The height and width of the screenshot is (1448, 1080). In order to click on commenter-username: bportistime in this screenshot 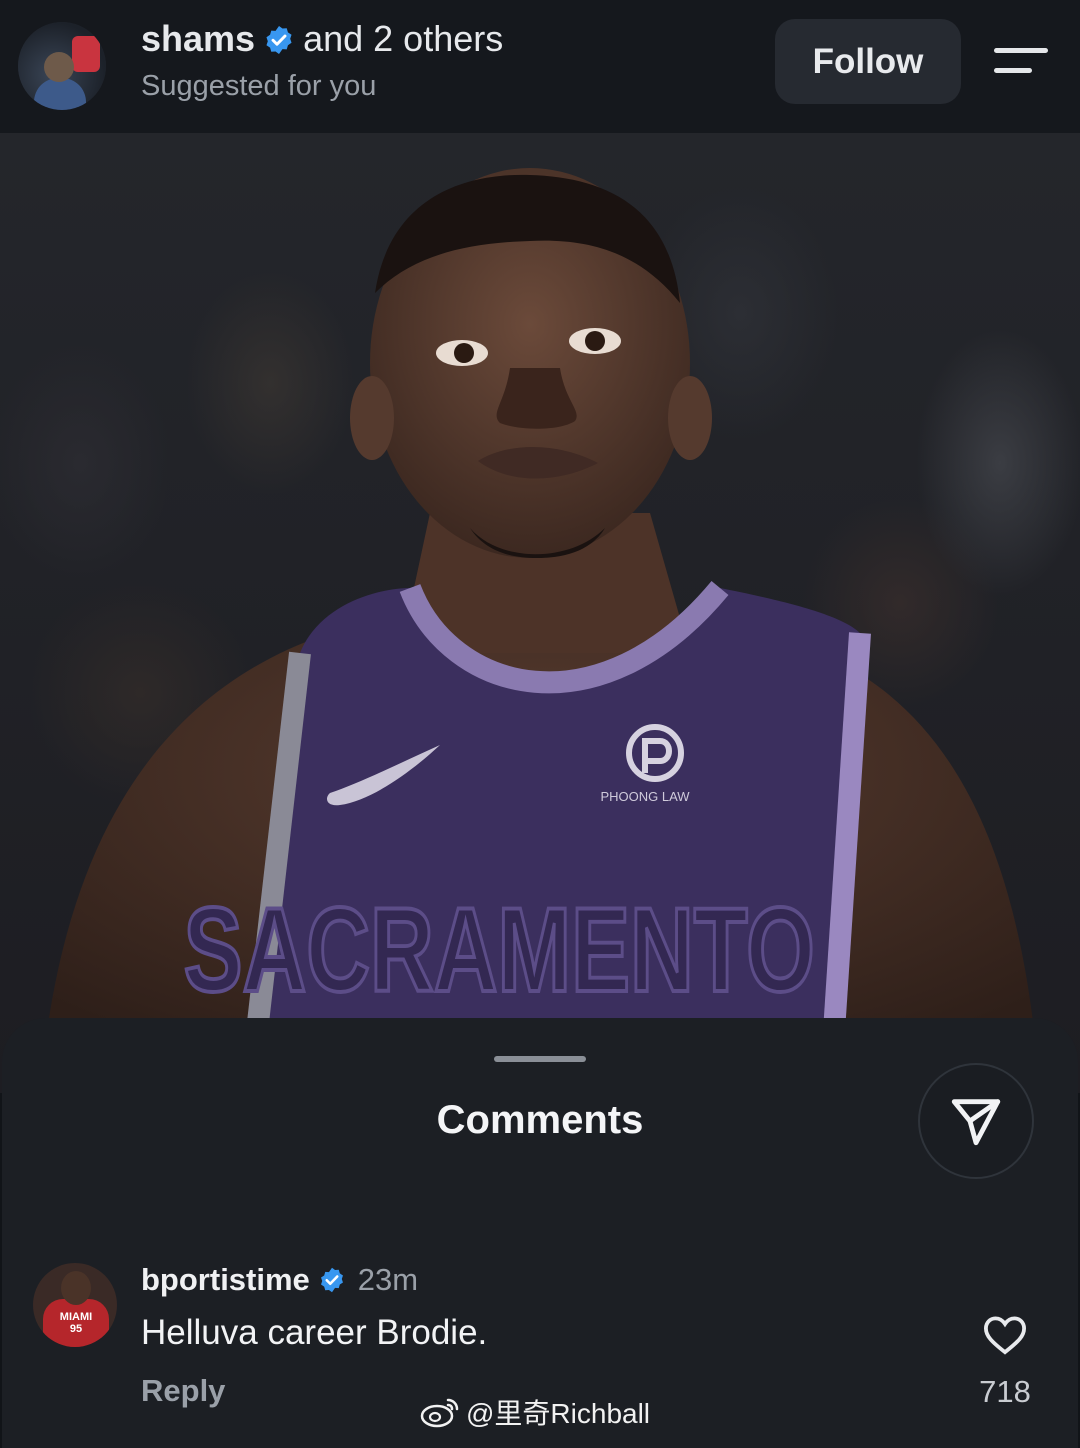, I will do `click(225, 1280)`.